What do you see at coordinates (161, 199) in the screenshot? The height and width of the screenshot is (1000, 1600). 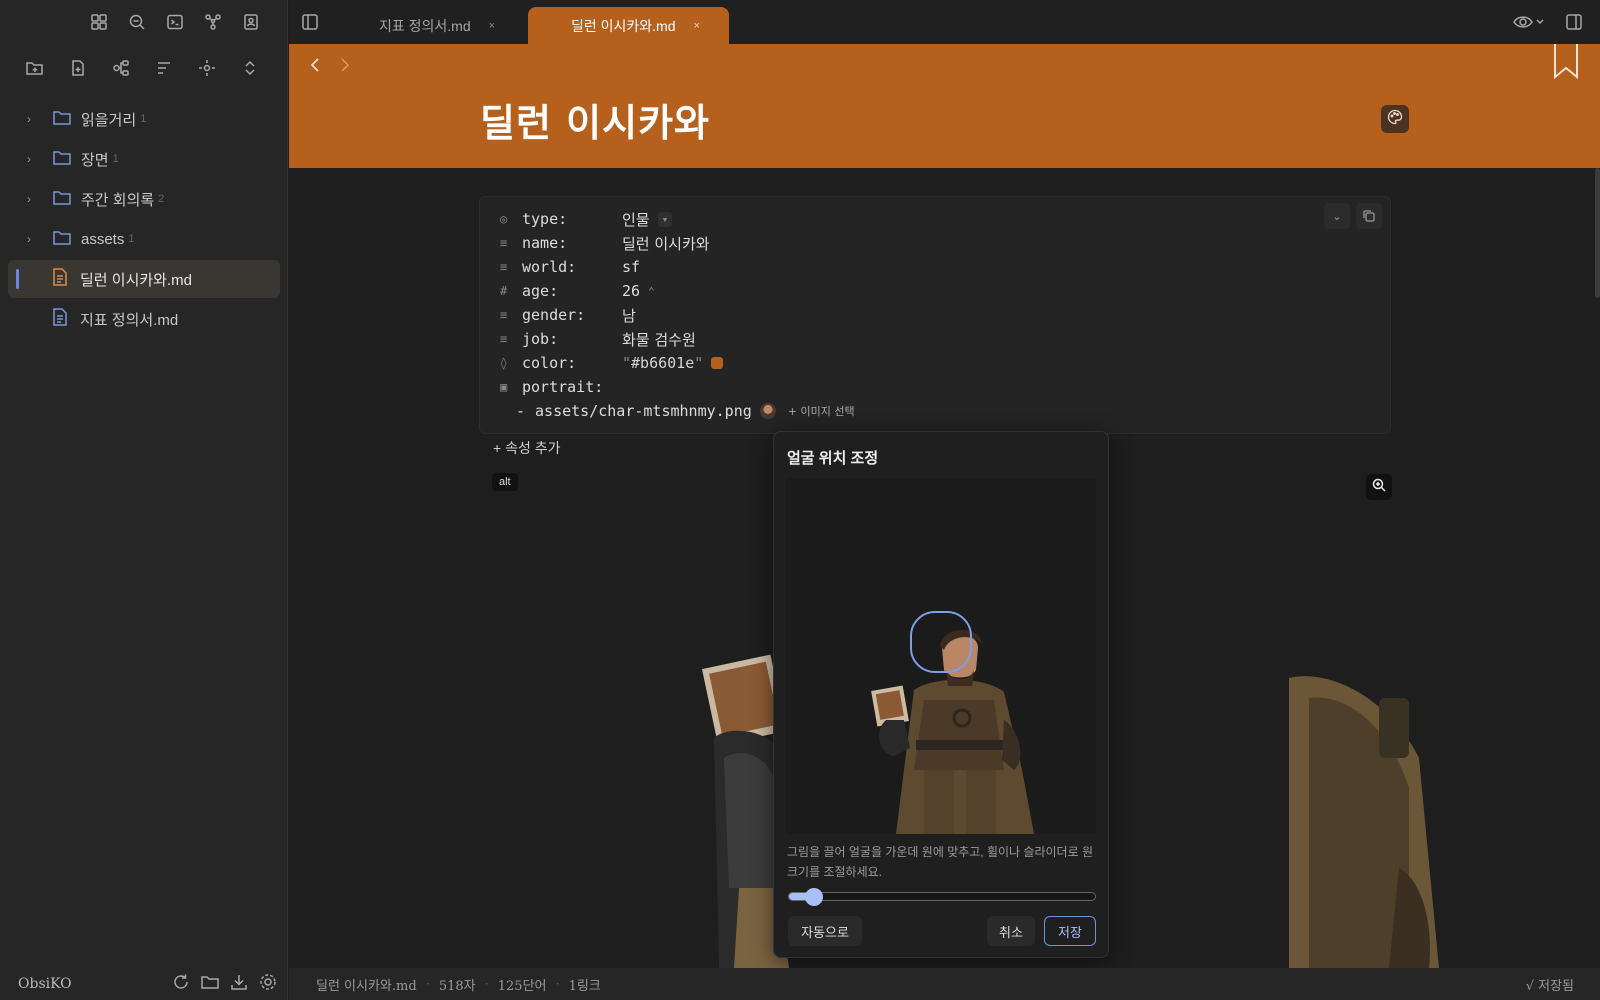 I see `folder-count: 2` at bounding box center [161, 199].